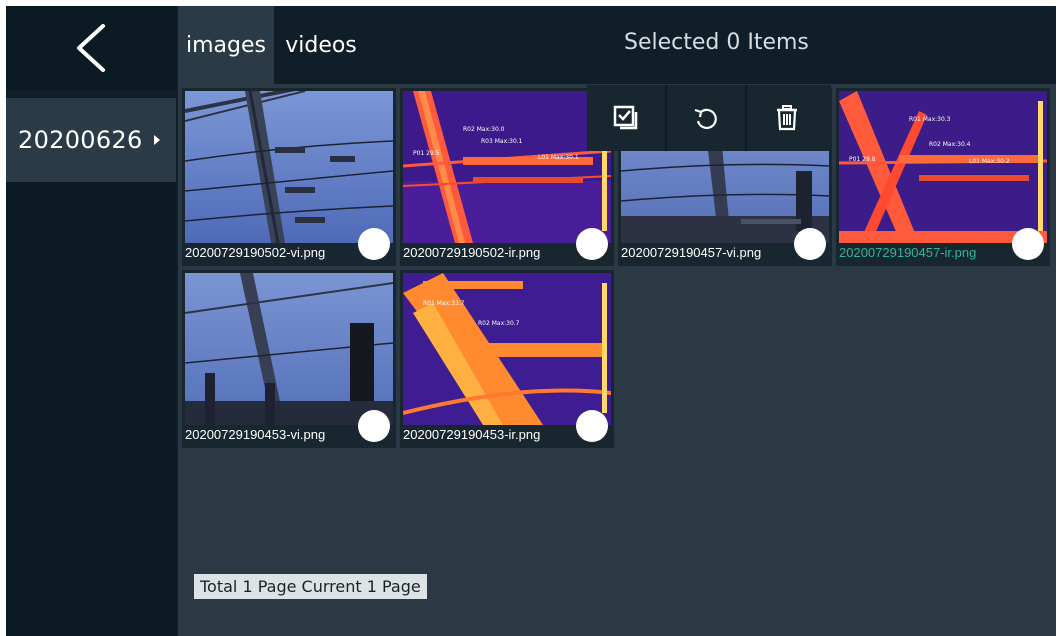 Image resolution: width=1058 pixels, height=636 pixels. I want to click on file-name: 20200729190457-ir.png, so click(908, 252).